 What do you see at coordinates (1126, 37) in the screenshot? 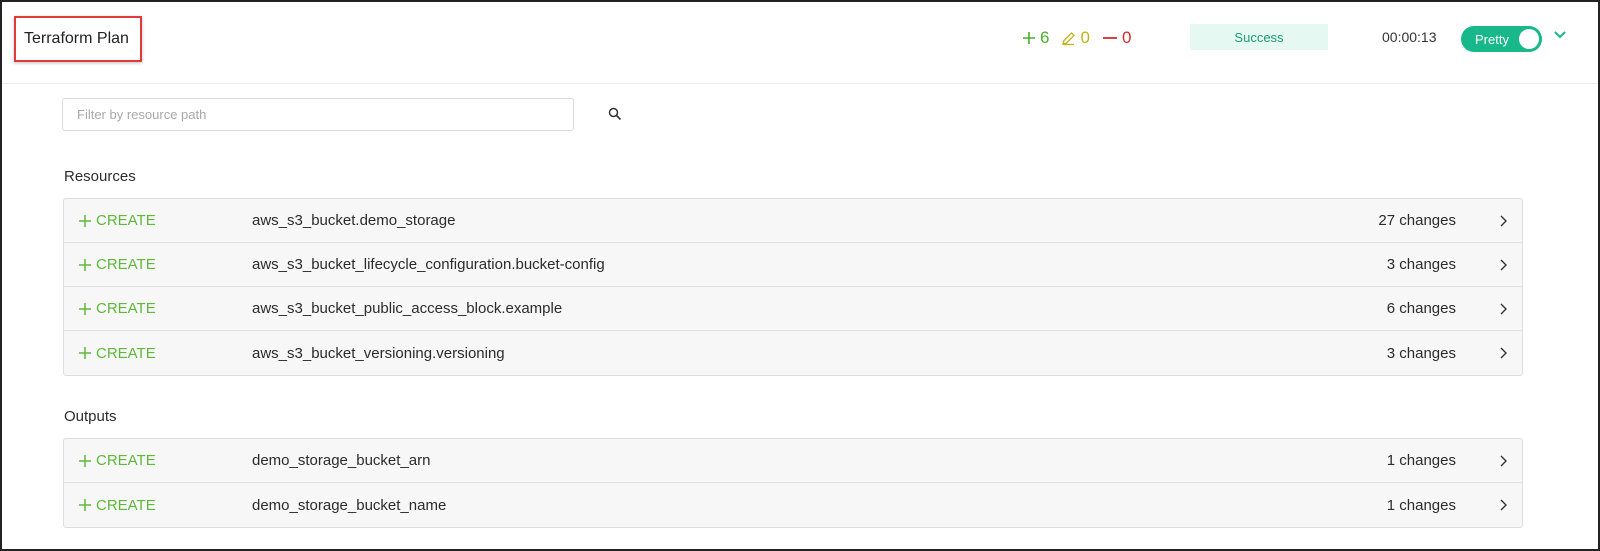
I see `destroy-count-value: 0` at bounding box center [1126, 37].